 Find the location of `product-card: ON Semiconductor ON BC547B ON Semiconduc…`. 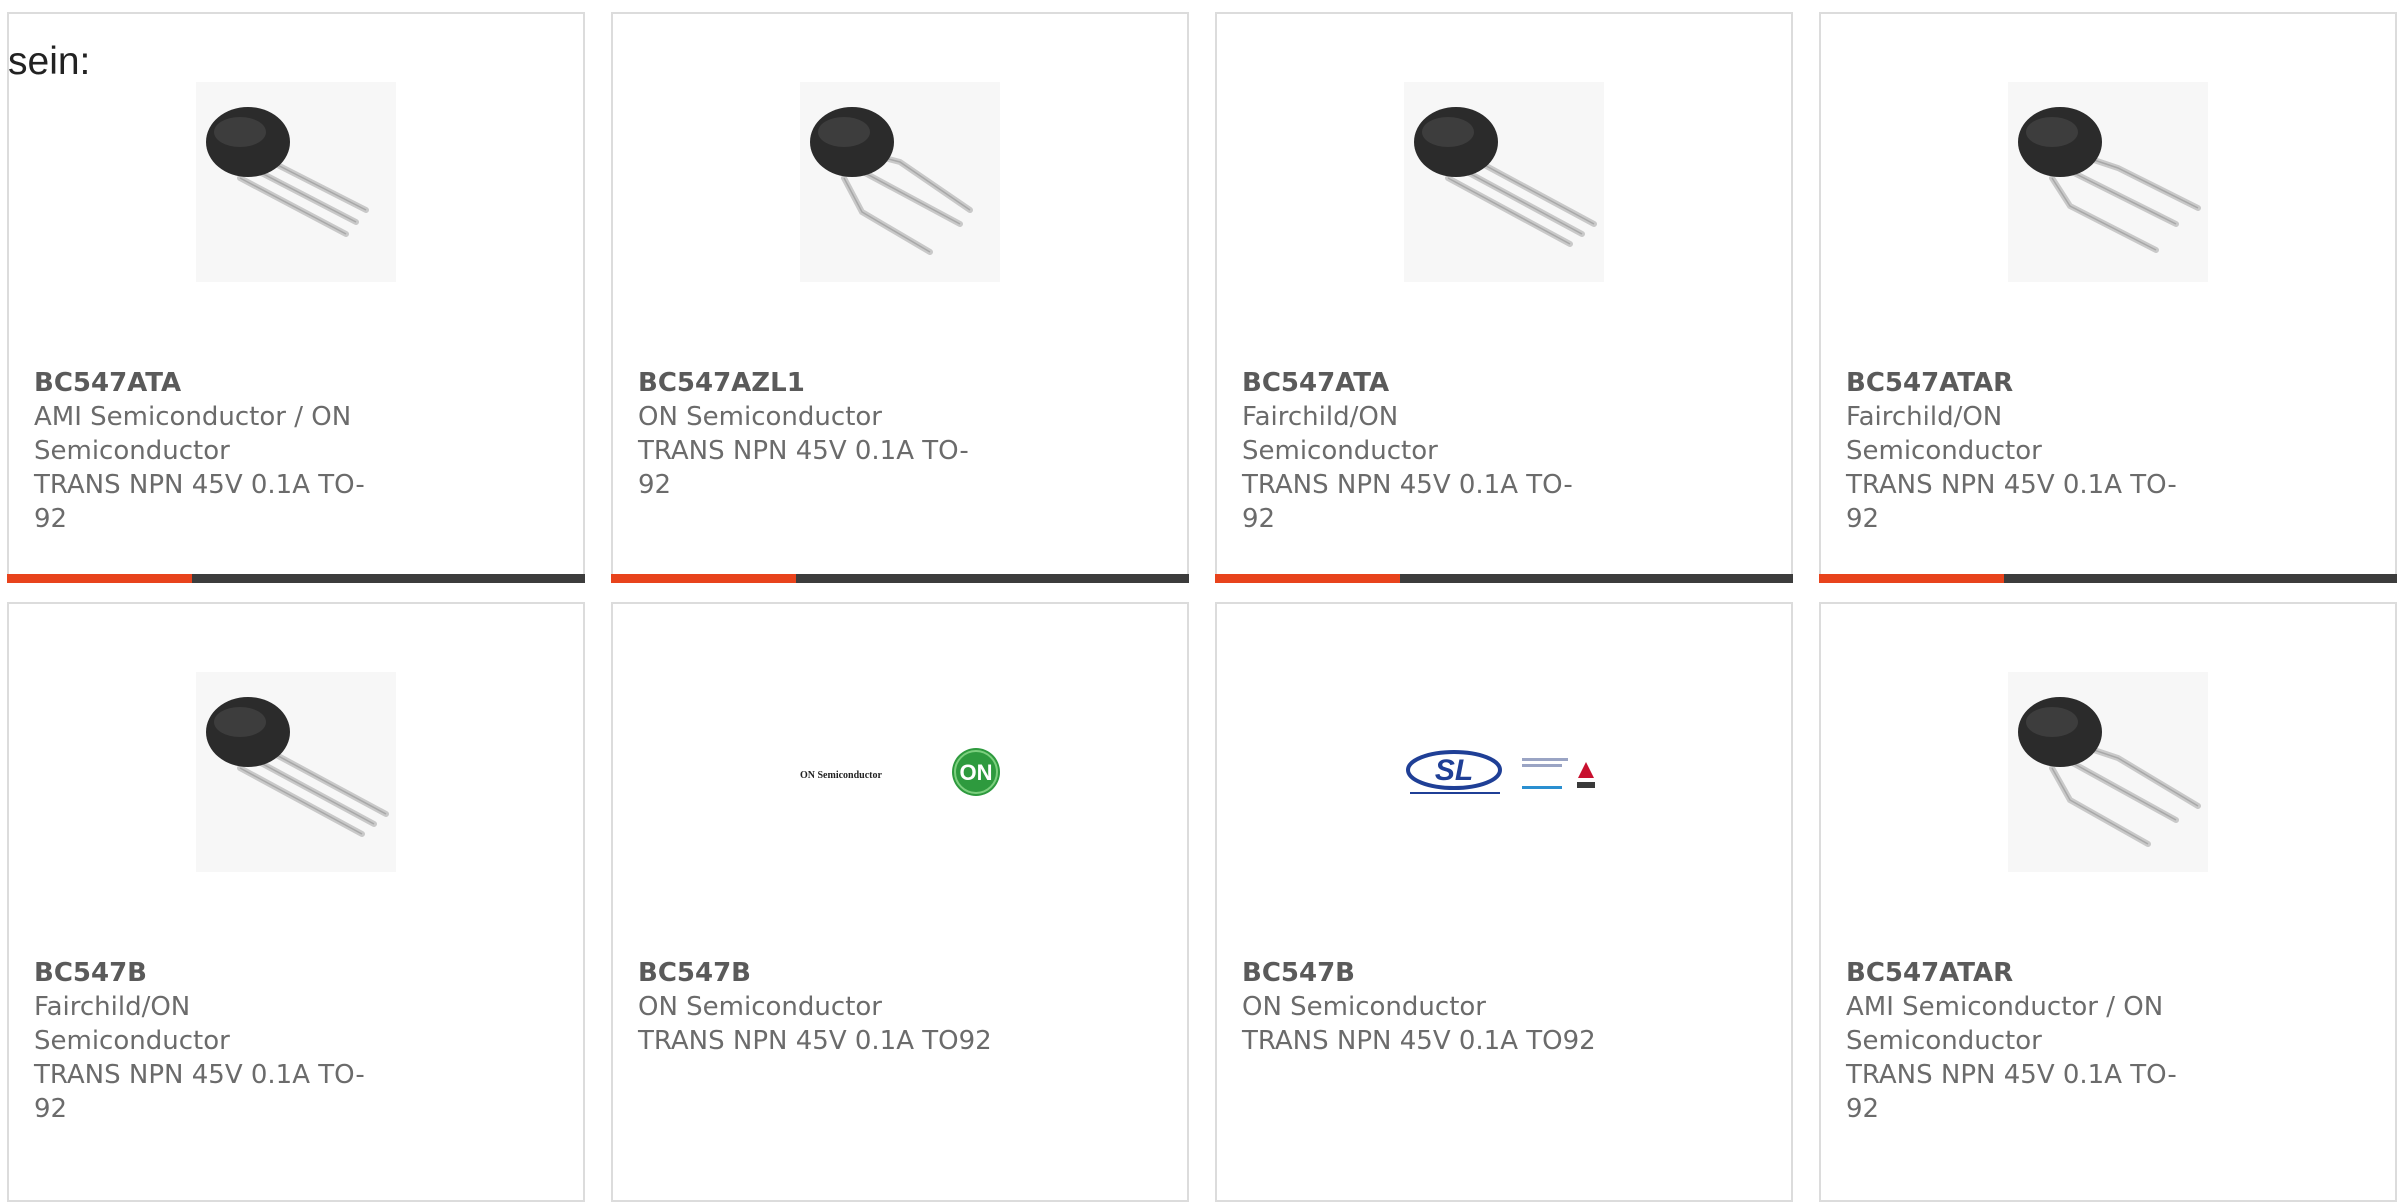

product-card: ON Semiconductor ON BC547B ON Semiconduc… is located at coordinates (900, 902).